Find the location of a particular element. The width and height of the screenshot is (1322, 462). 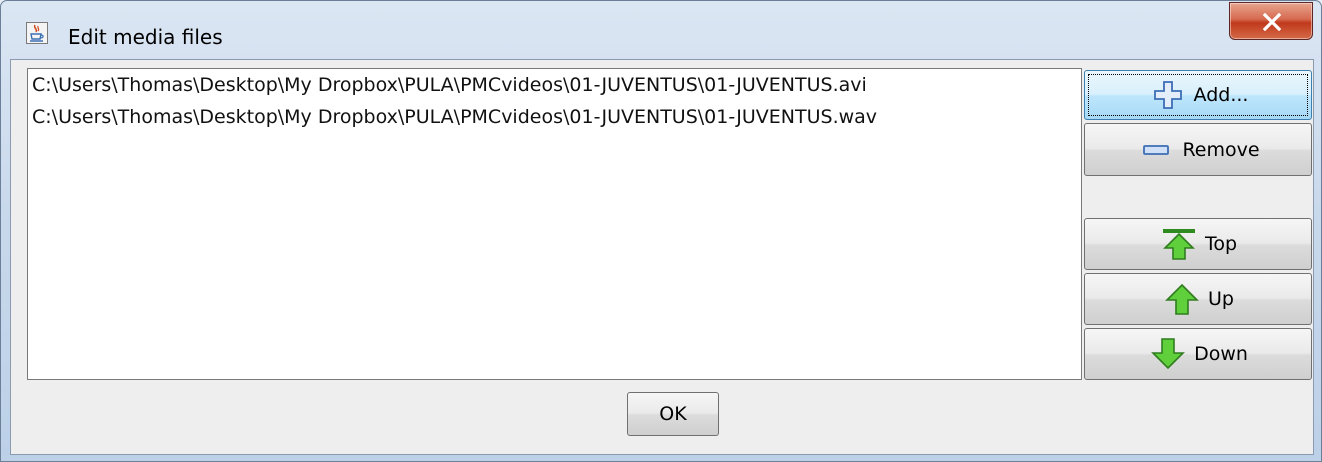

arrow-up-icon is located at coordinates (1182, 299).